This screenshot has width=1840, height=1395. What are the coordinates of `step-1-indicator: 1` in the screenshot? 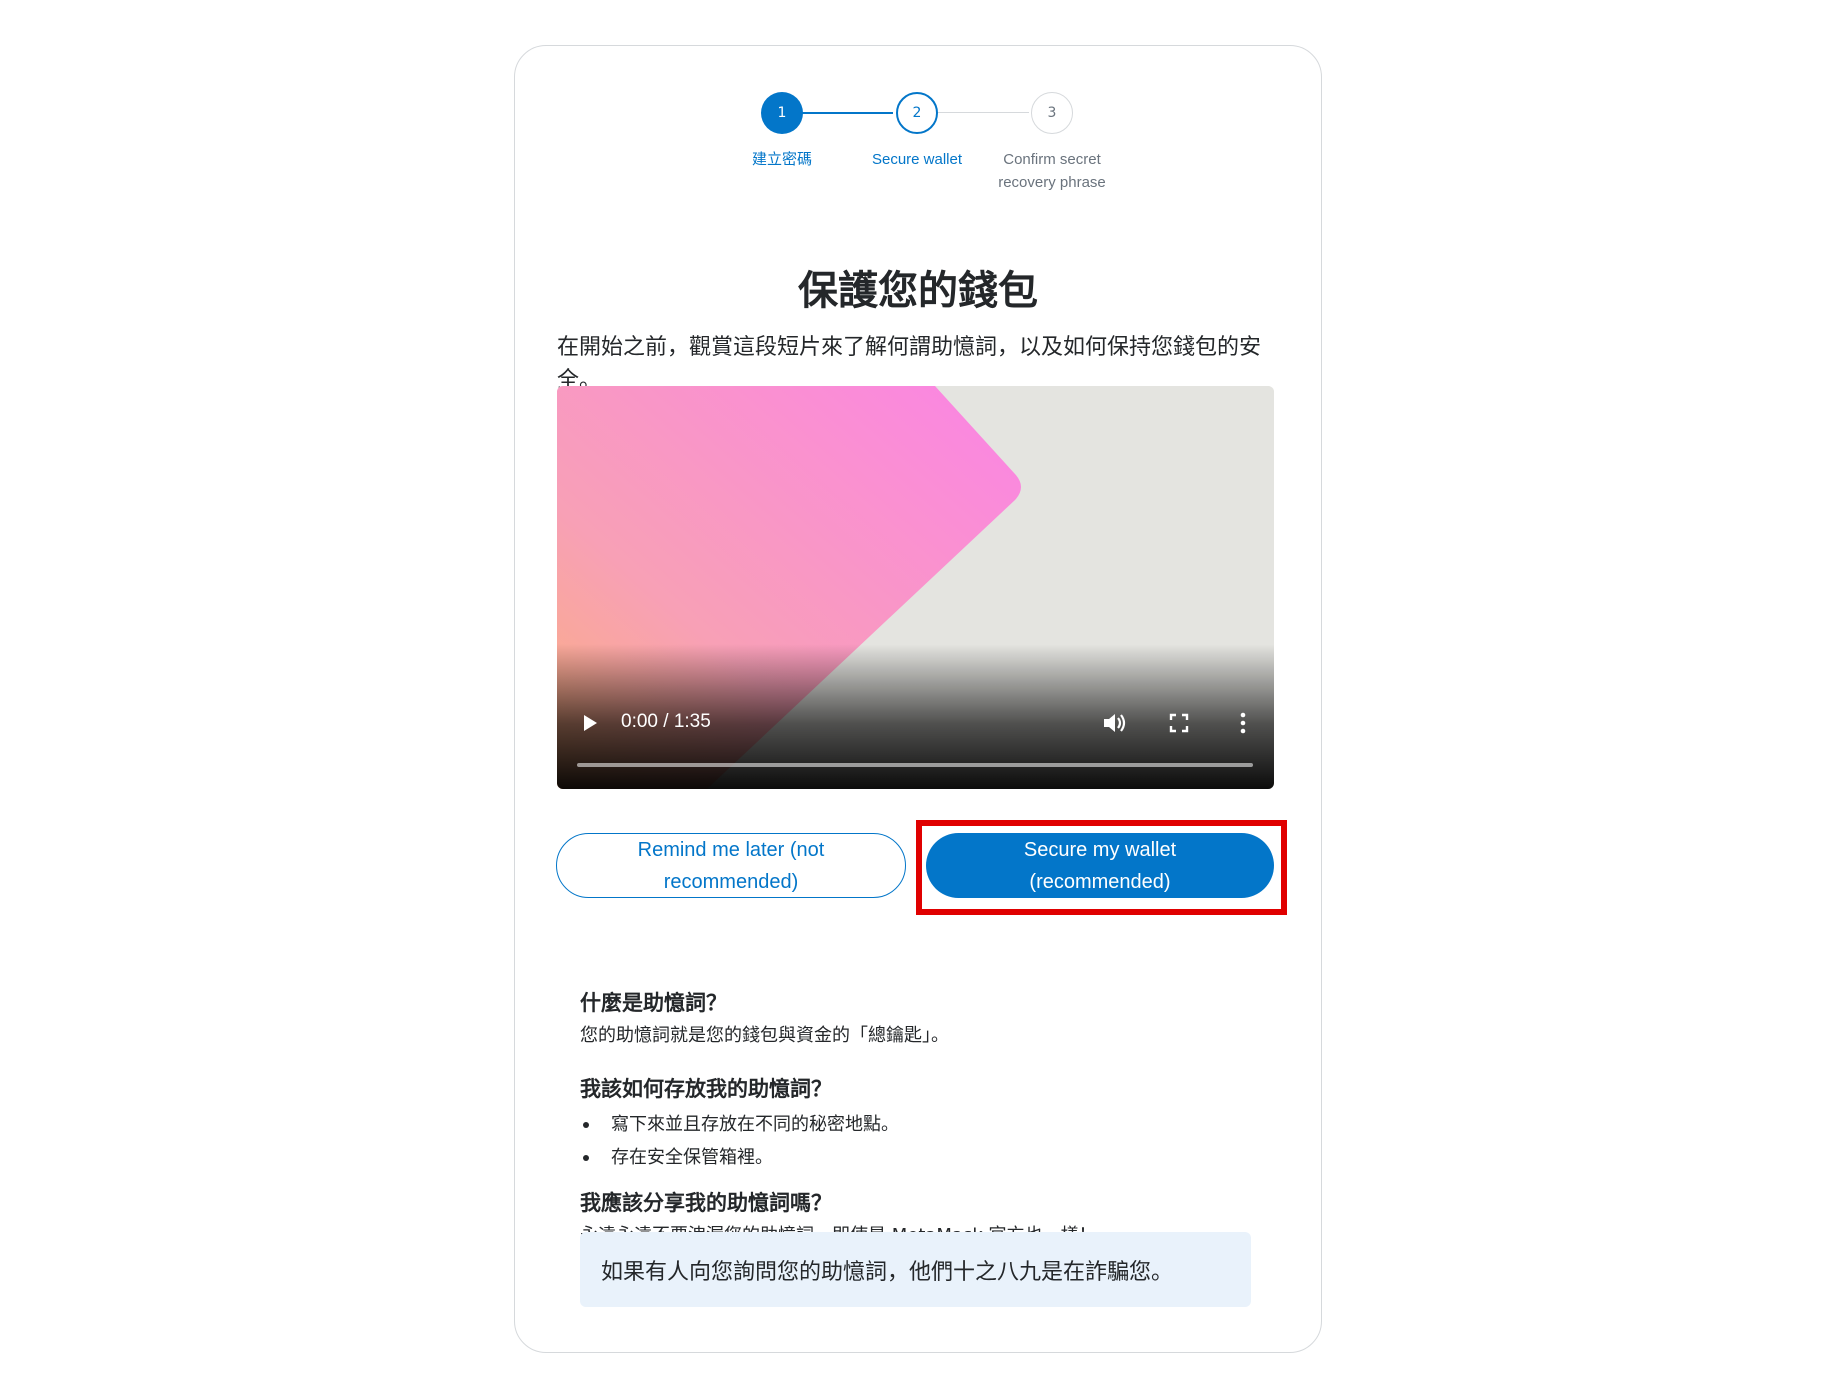 It's located at (782, 113).